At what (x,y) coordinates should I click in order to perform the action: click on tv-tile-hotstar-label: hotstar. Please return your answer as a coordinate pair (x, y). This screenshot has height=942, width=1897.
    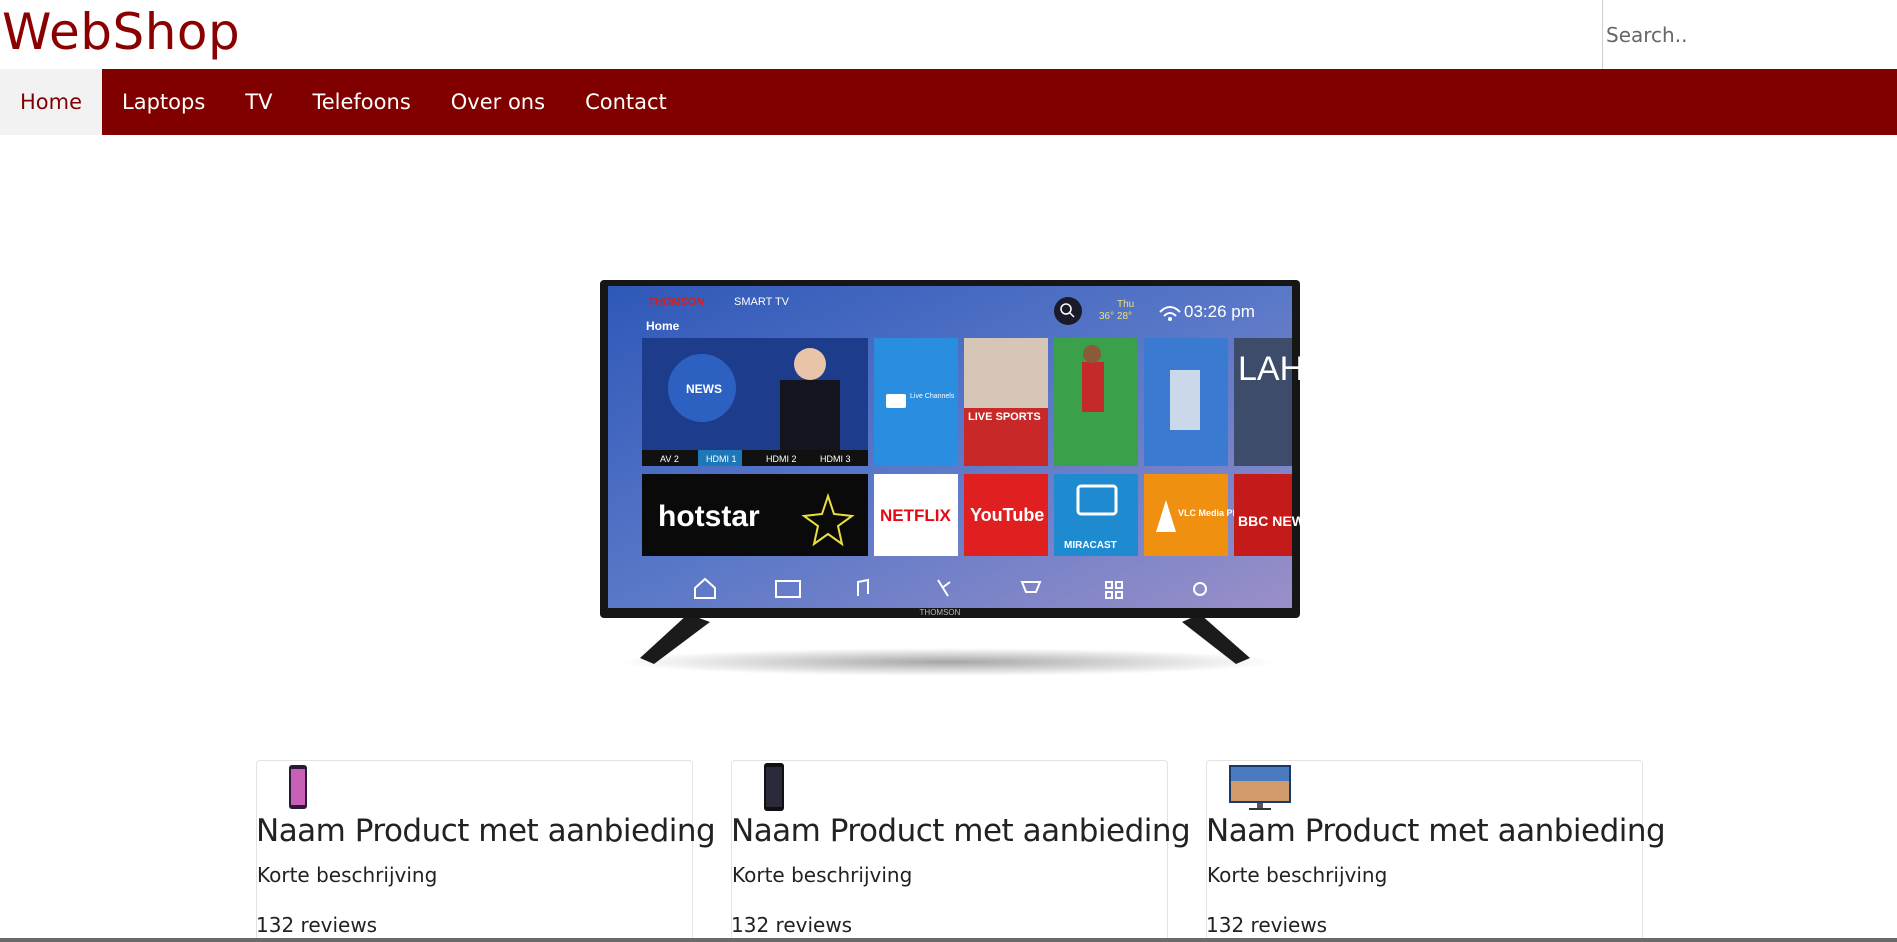
    Looking at the image, I should click on (709, 516).